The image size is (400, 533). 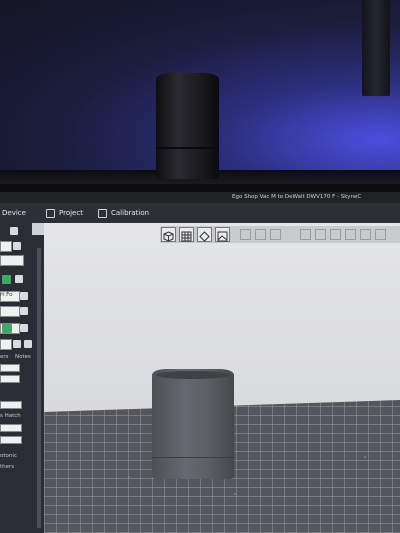 What do you see at coordinates (8, 456) in the screenshot?
I see `sidebar-label-otonic: otonic` at bounding box center [8, 456].